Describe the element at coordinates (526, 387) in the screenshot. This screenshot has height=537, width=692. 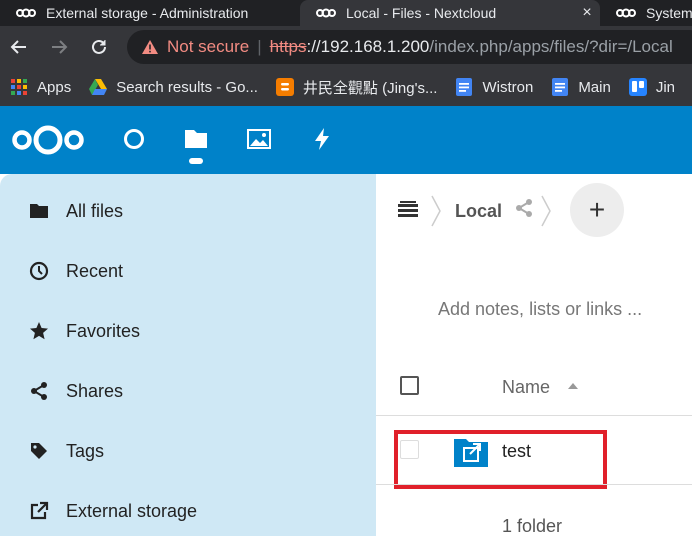
I see `name-column-header: Name` at that location.